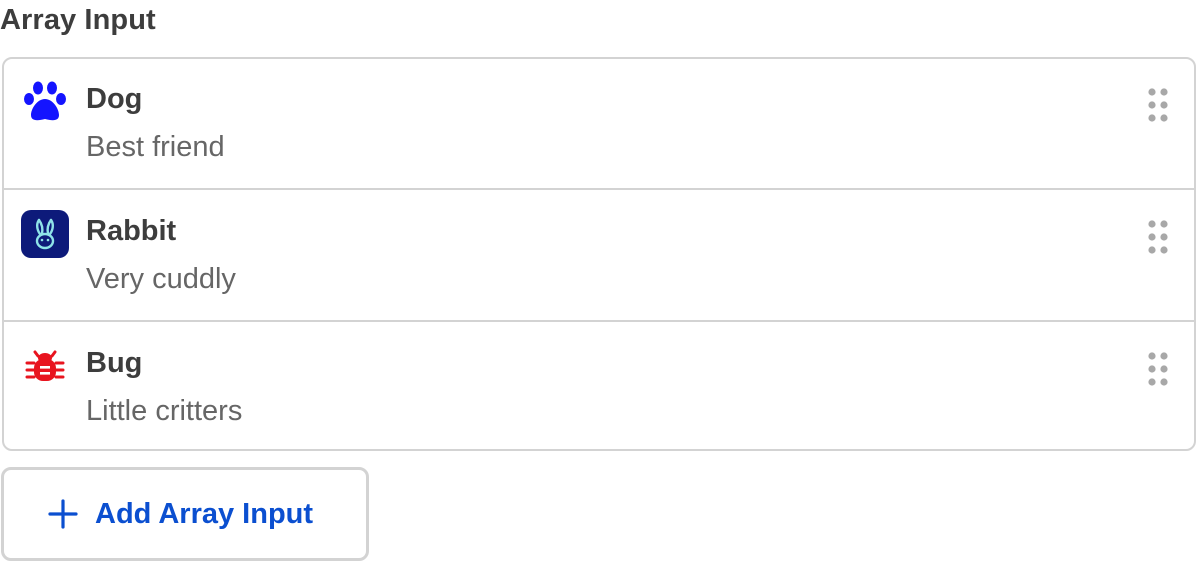  What do you see at coordinates (45, 234) in the screenshot?
I see `rabbit-icon` at bounding box center [45, 234].